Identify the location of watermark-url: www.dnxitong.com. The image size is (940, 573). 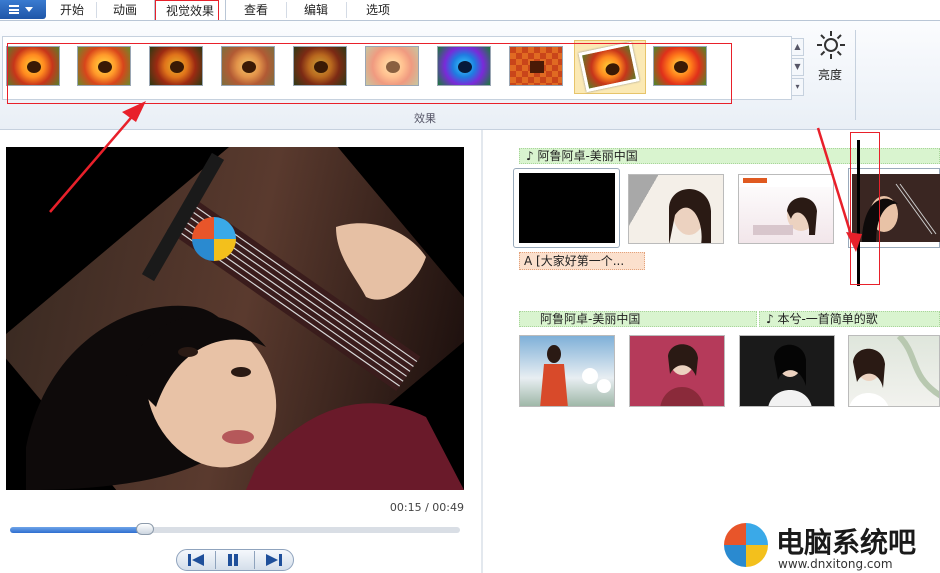
(835, 564).